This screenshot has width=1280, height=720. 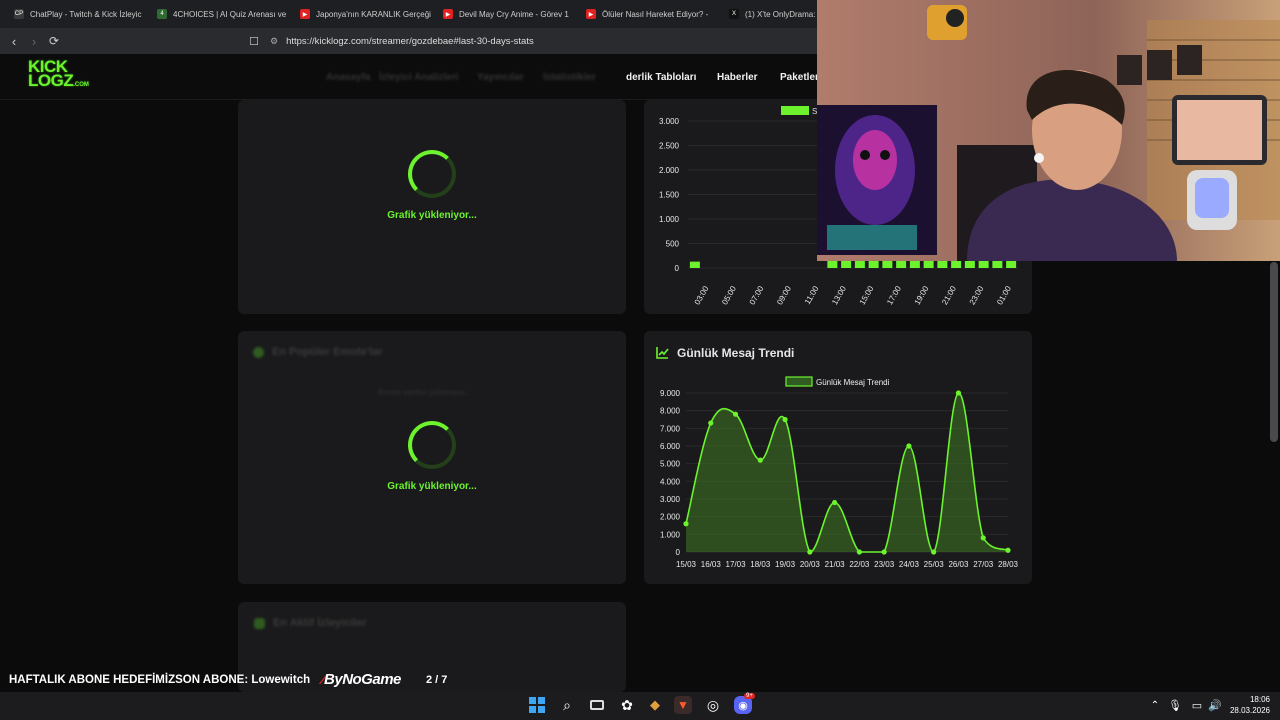 I want to click on microphone-icon: 🎙, so click(x=1175, y=705).